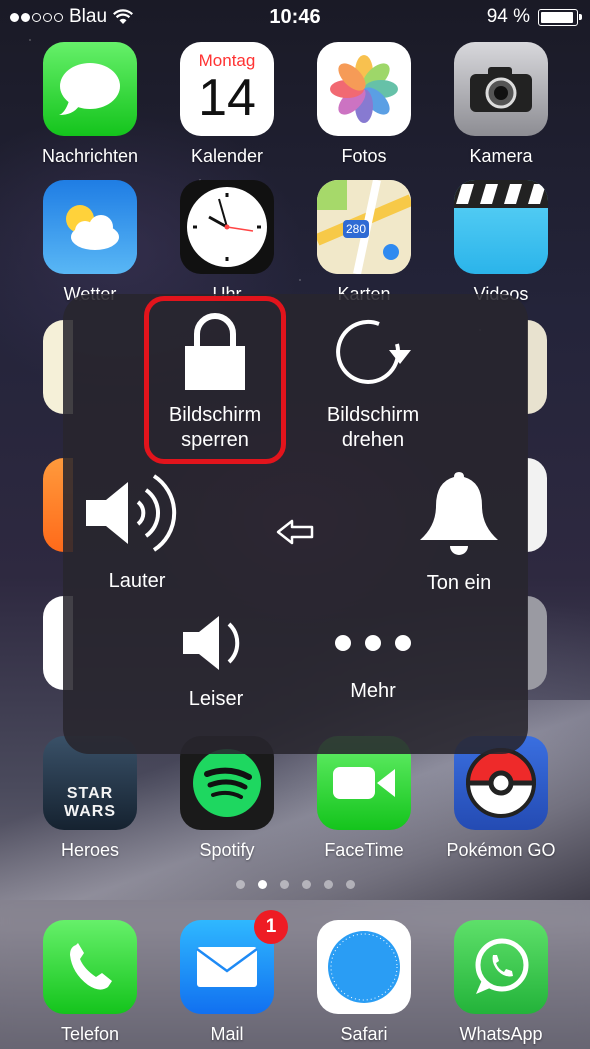  I want to click on more-button: Mehr, so click(373, 661).